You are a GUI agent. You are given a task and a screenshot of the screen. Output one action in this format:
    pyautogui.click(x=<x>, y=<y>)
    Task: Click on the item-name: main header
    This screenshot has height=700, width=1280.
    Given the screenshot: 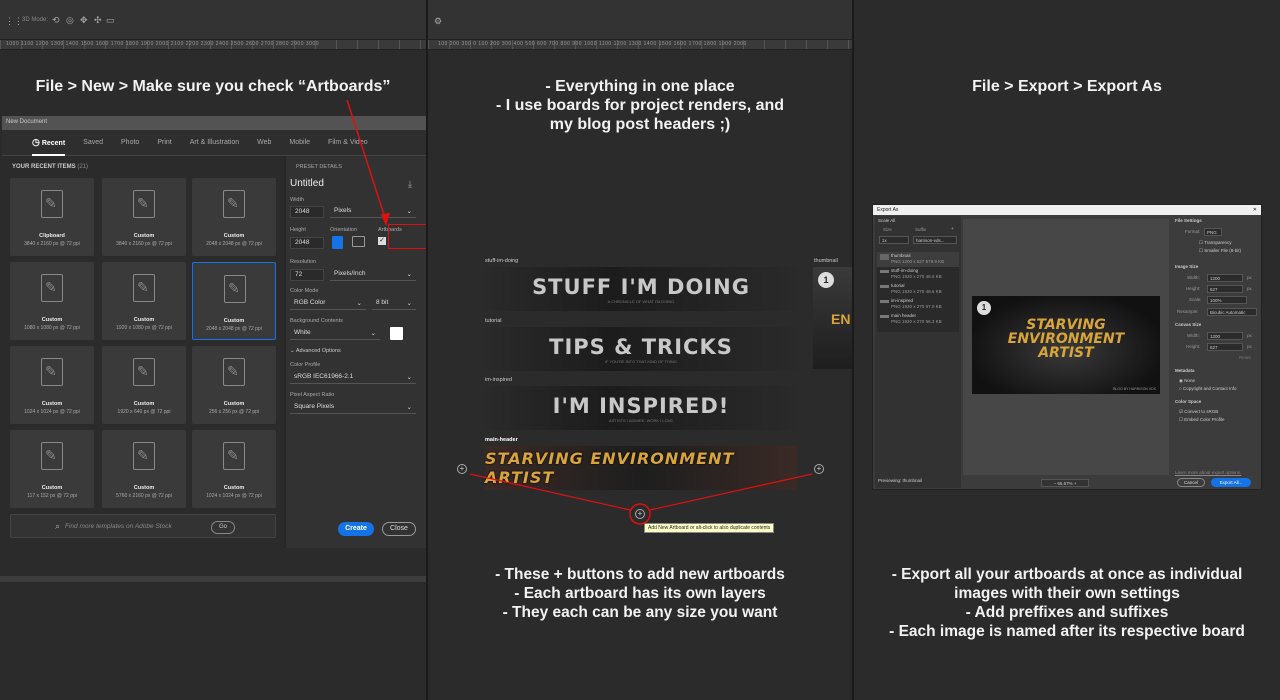 What is the action you would take?
    pyautogui.click(x=903, y=315)
    